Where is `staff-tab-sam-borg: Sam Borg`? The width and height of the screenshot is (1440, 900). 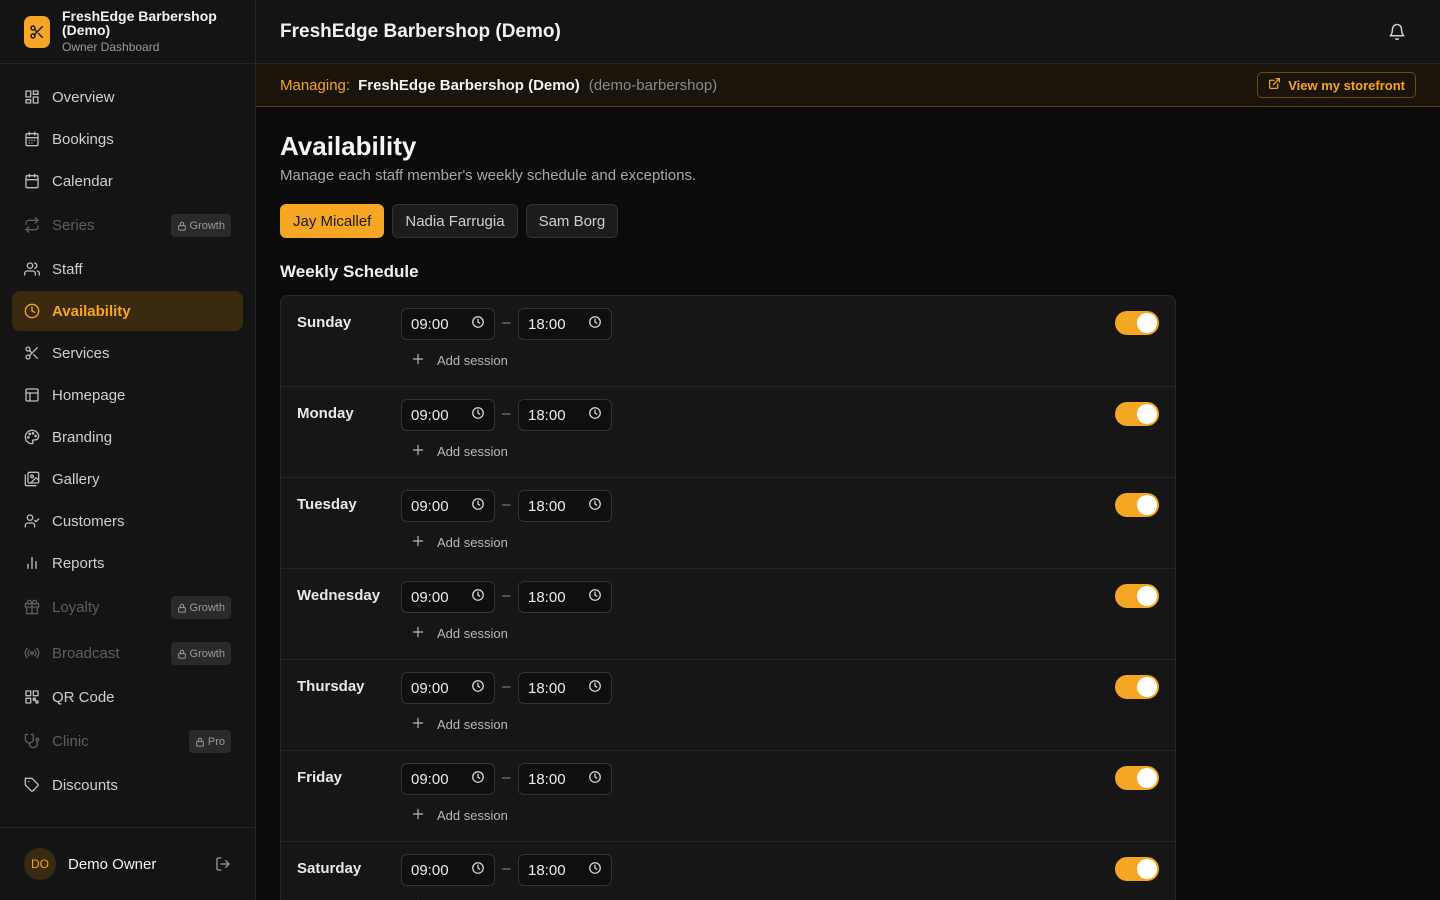
staff-tab-sam-borg: Sam Borg is located at coordinates (572, 221).